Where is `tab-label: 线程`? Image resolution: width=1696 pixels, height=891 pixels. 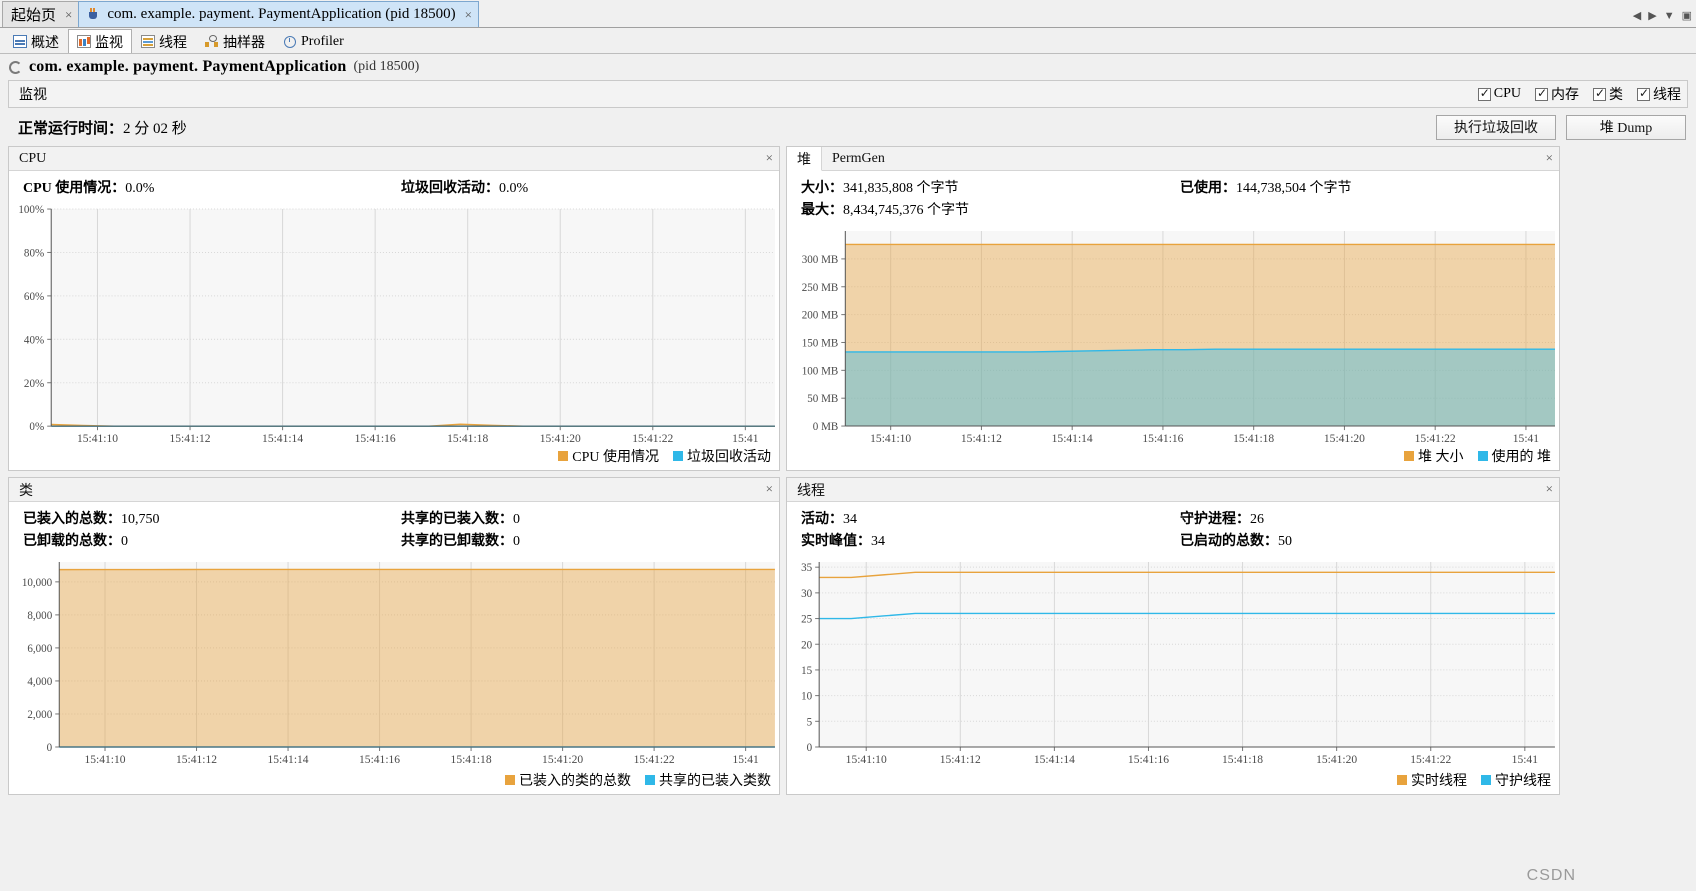 tab-label: 线程 is located at coordinates (173, 43).